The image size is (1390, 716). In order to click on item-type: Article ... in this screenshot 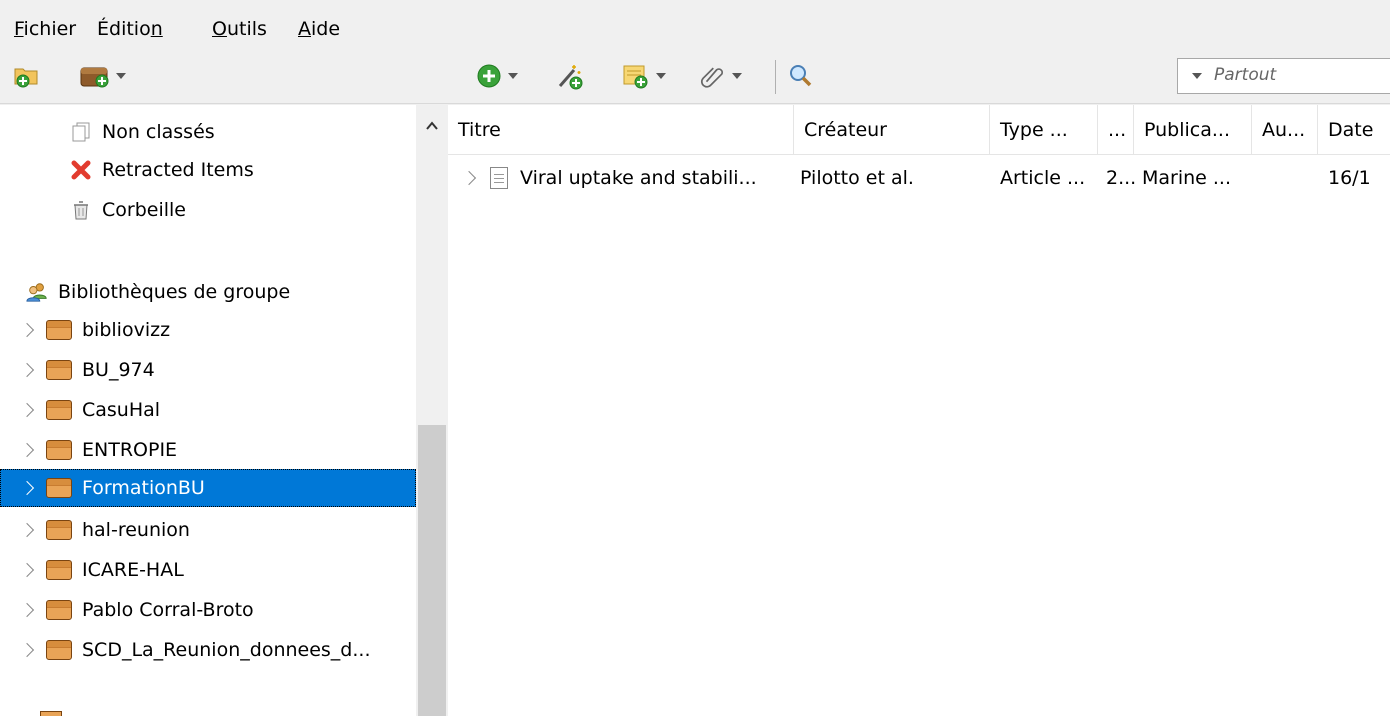, I will do `click(1043, 178)`.